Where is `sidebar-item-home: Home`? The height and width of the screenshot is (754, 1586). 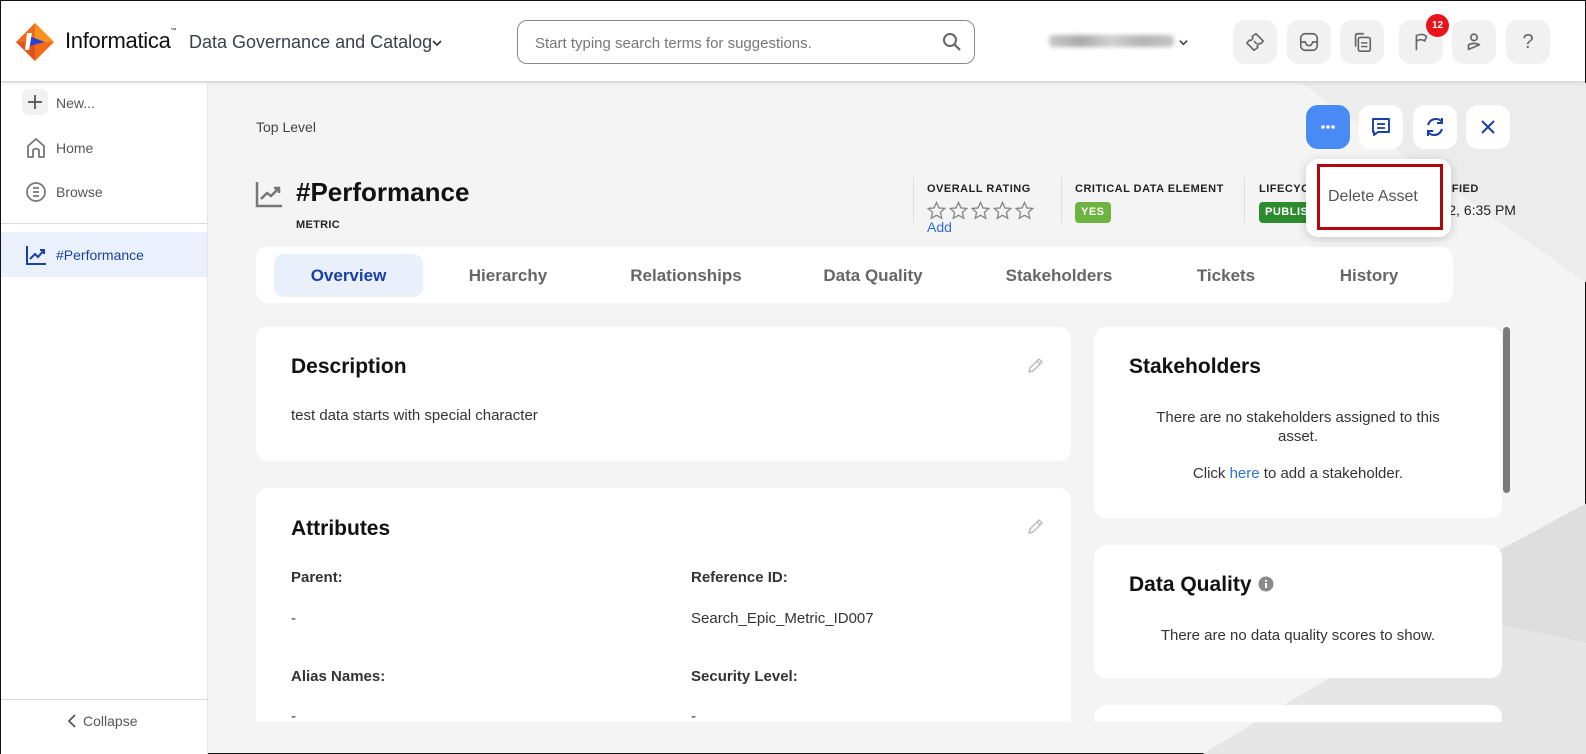
sidebar-item-home: Home is located at coordinates (104, 148).